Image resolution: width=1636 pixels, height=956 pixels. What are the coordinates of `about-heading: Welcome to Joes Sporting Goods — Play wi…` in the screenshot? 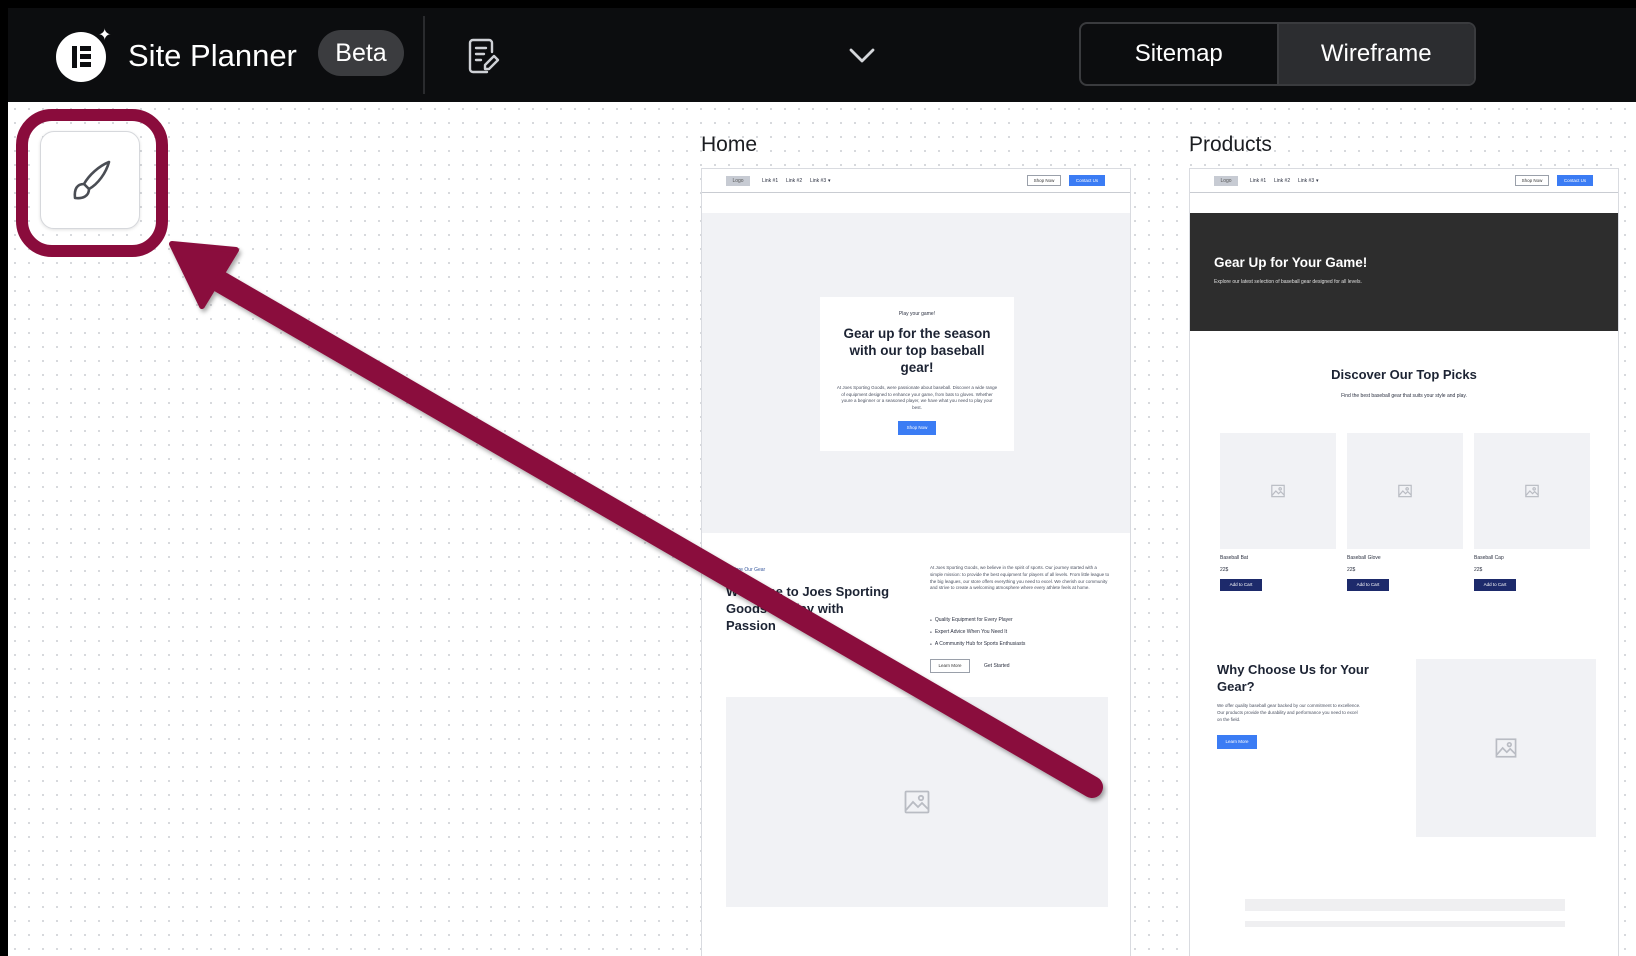 It's located at (808, 608).